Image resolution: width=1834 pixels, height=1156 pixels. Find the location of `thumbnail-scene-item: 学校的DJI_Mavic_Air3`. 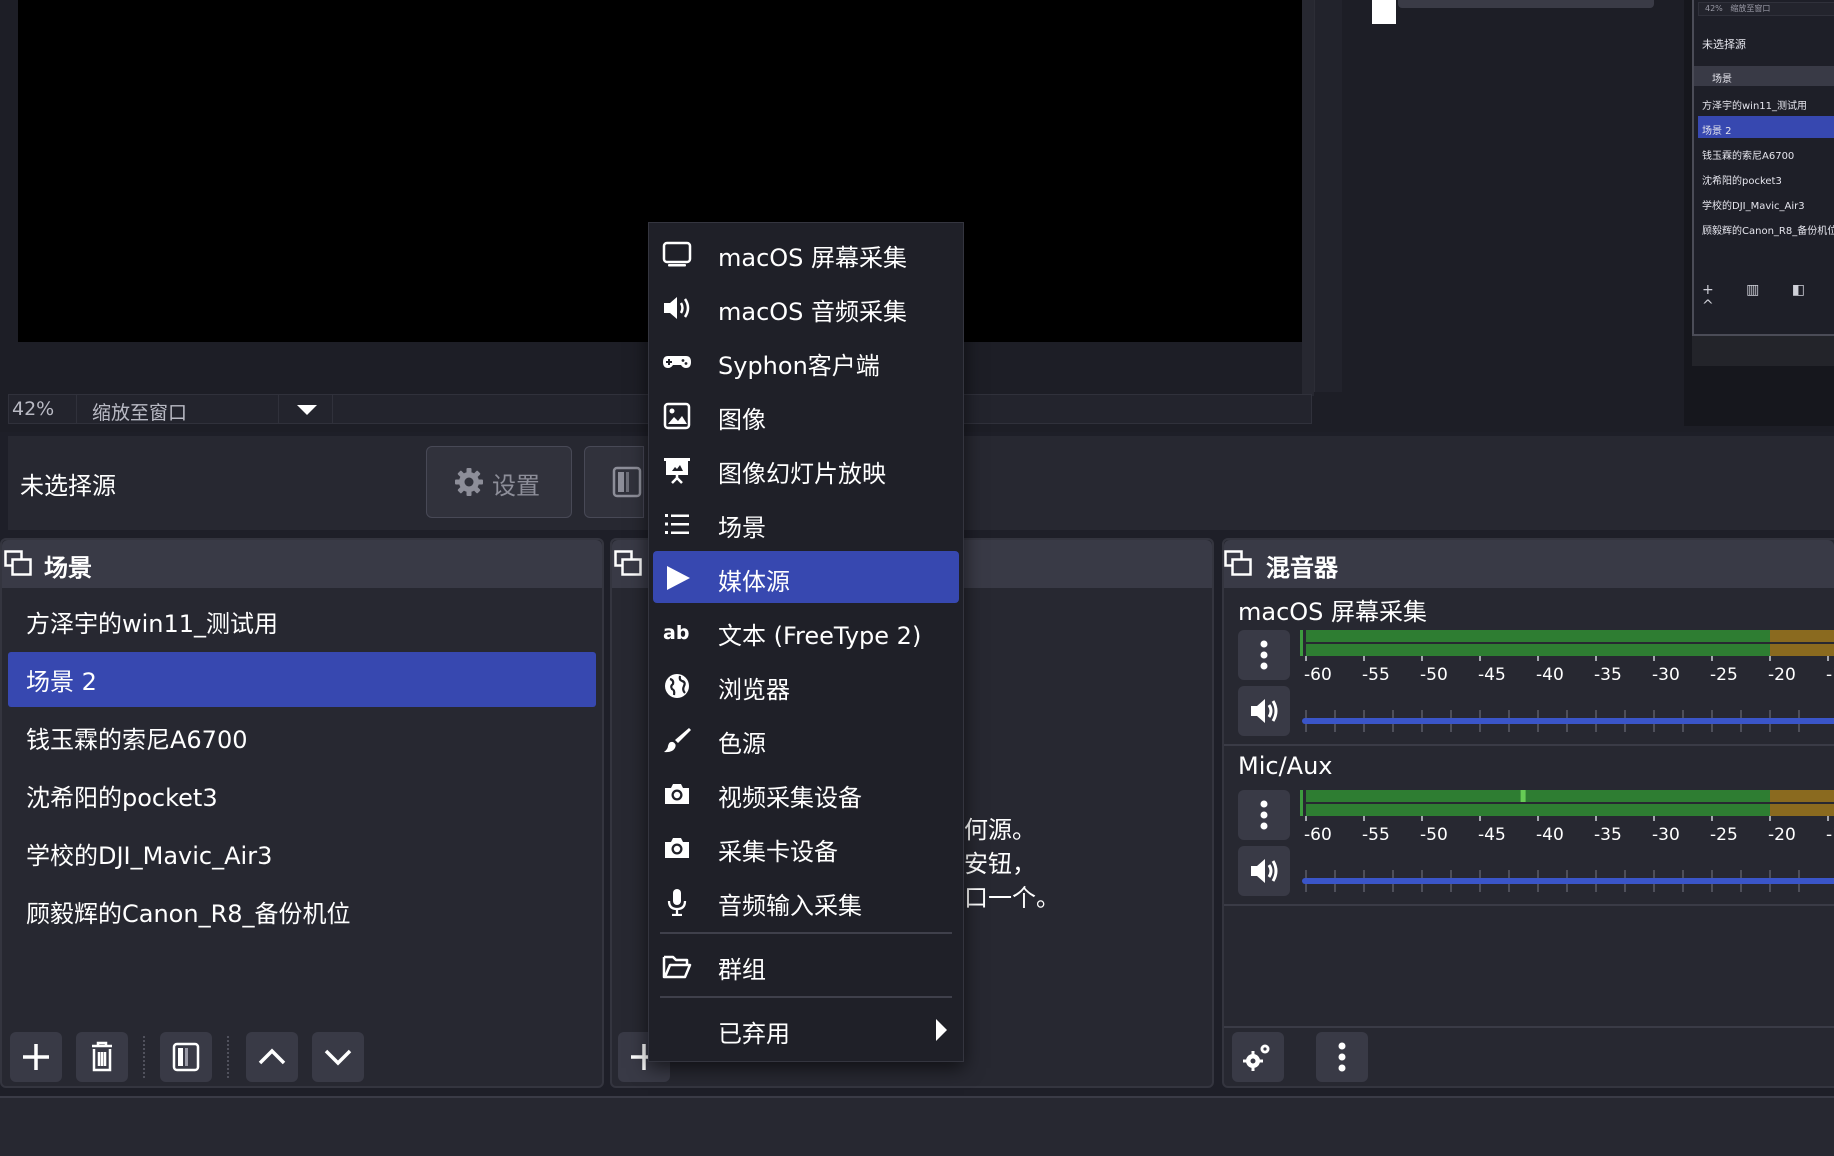

thumbnail-scene-item: 学校的DJI_Mavic_Air3 is located at coordinates (1753, 206).